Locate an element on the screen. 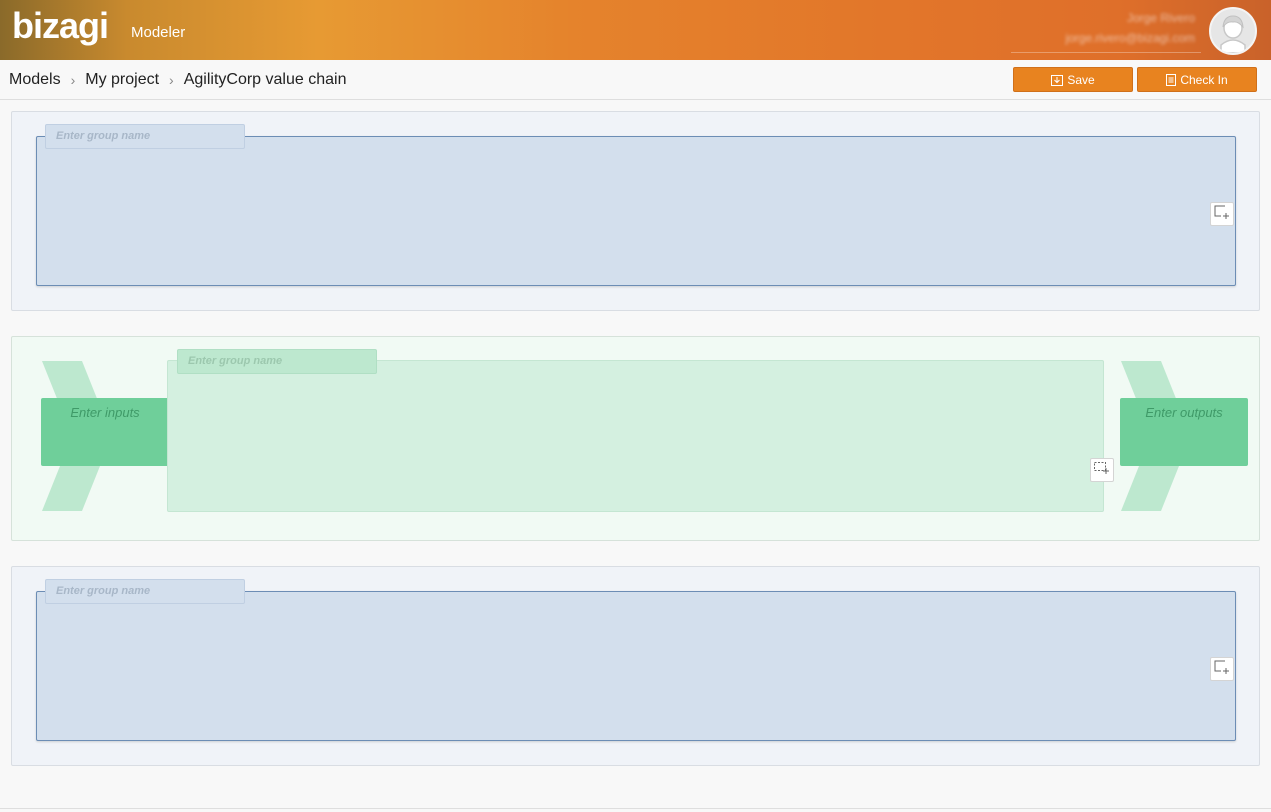 This screenshot has height=812, width=1271. user-divider is located at coordinates (1106, 52).